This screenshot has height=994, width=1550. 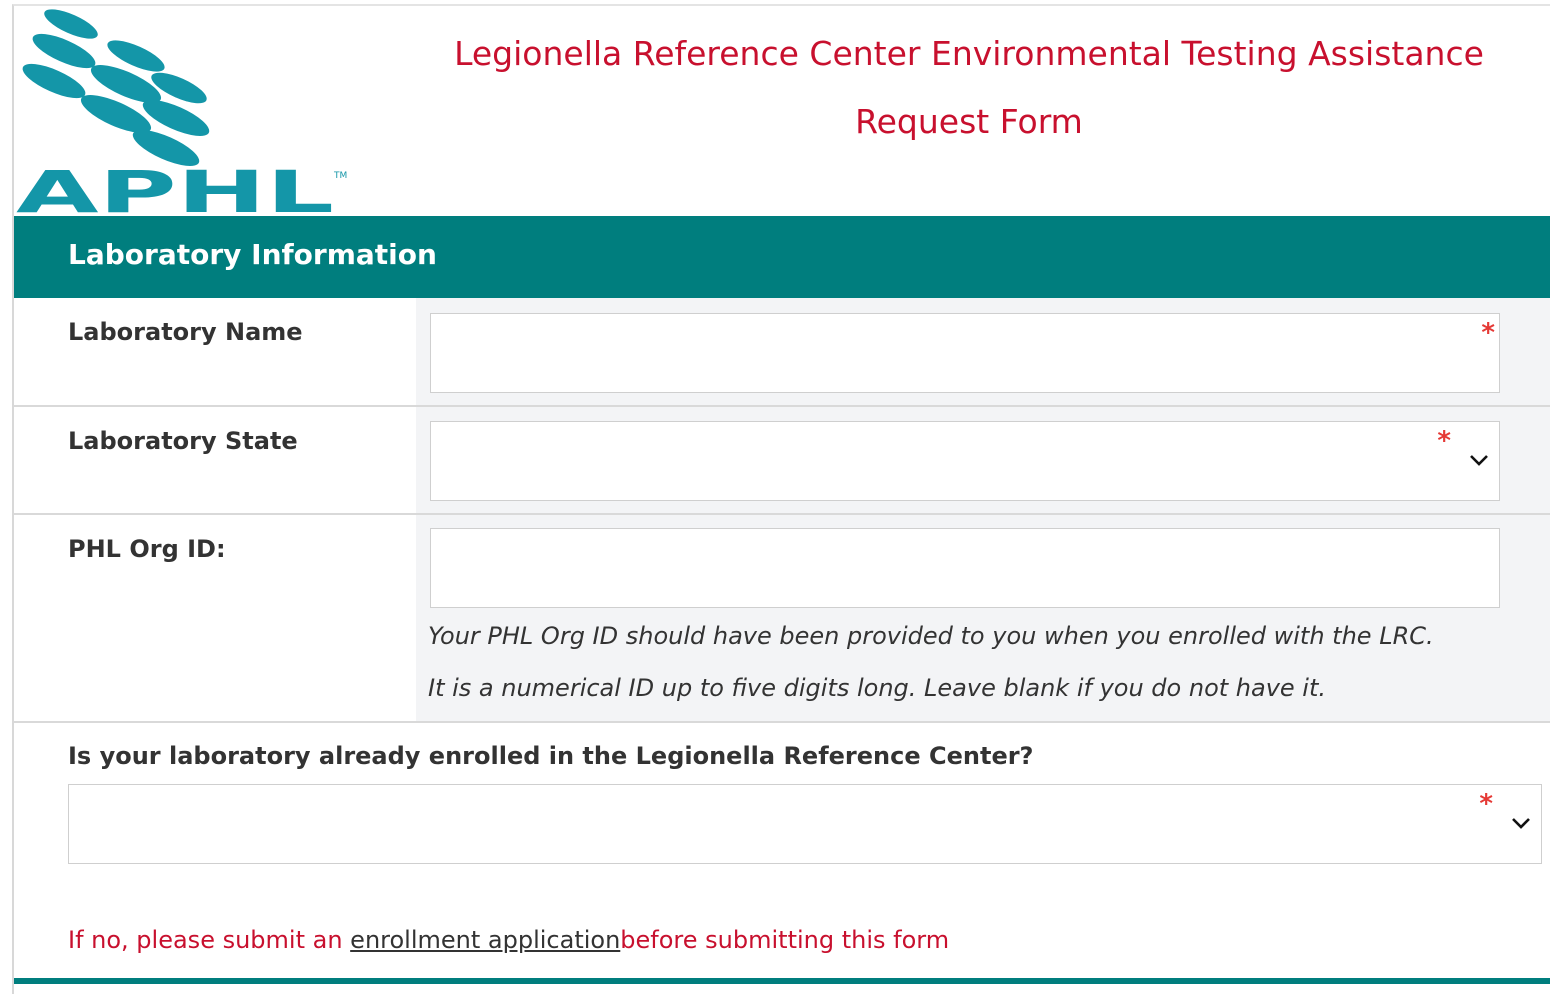 What do you see at coordinates (147, 549) in the screenshot?
I see `phl-org-id-label: PHL Org ID:` at bounding box center [147, 549].